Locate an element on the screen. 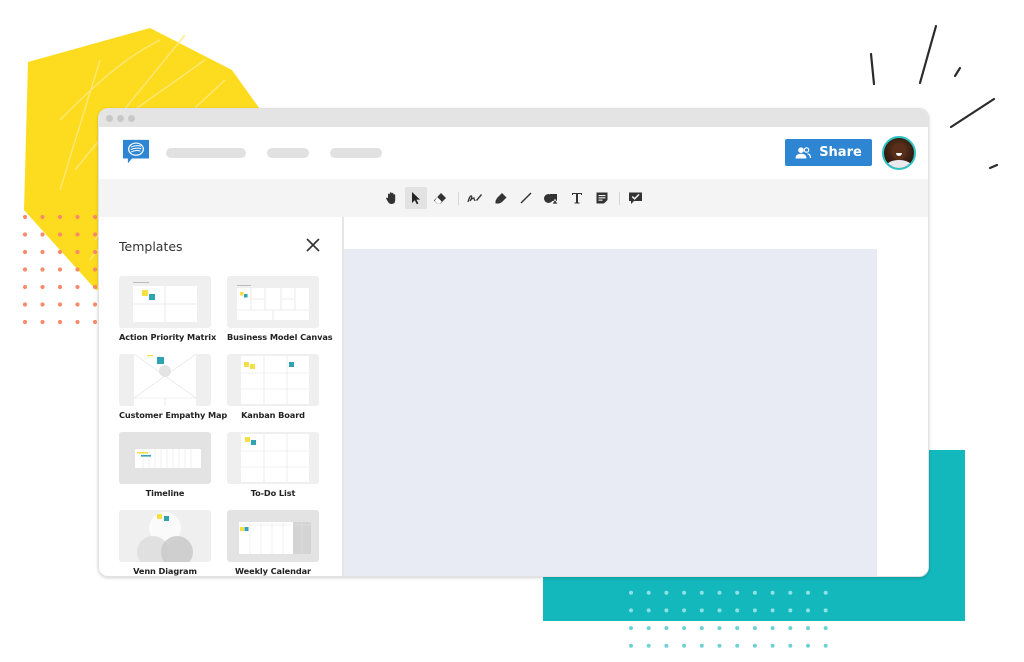  calendar-preview is located at coordinates (275, 538).